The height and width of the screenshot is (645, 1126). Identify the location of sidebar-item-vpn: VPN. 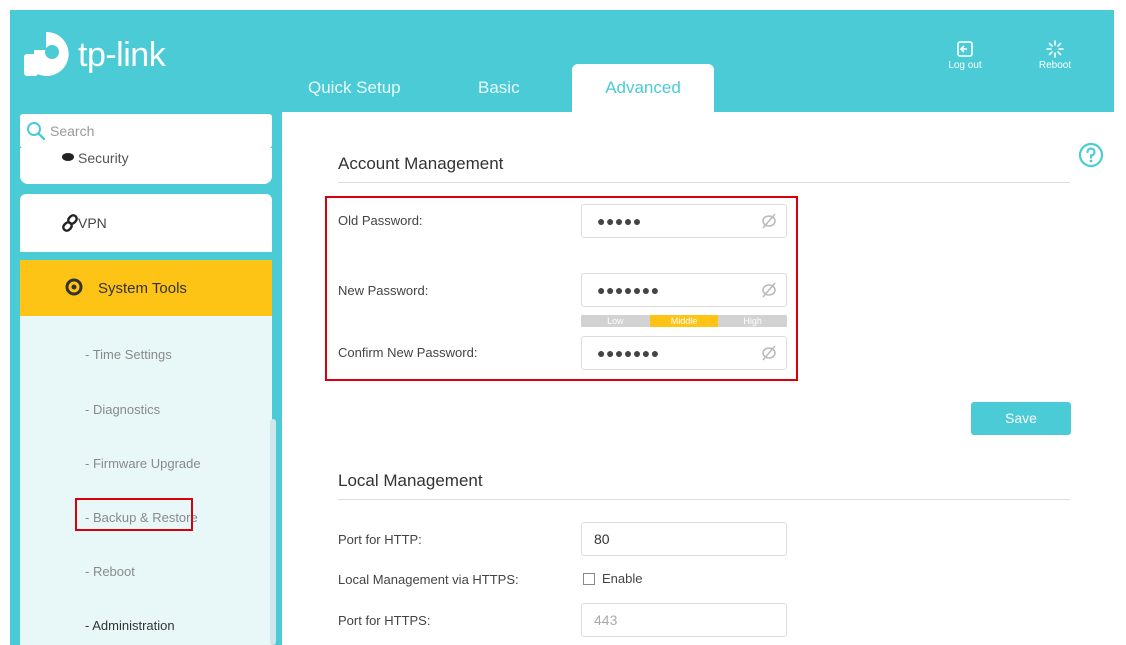
(146, 223).